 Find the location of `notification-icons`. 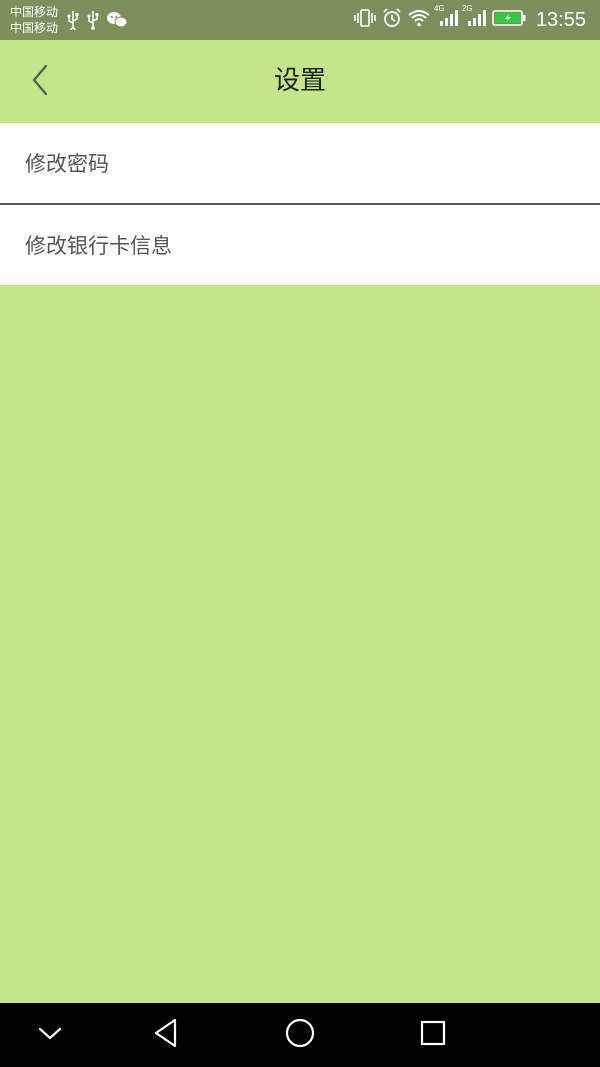

notification-icons is located at coordinates (97, 22).